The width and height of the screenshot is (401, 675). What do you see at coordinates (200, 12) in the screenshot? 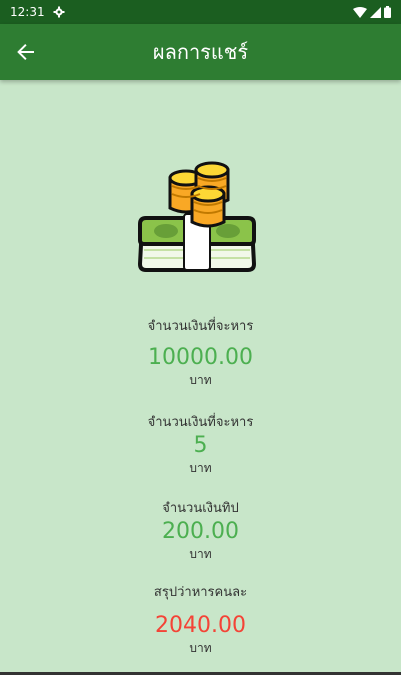
I see `status-bar: 12:31` at bounding box center [200, 12].